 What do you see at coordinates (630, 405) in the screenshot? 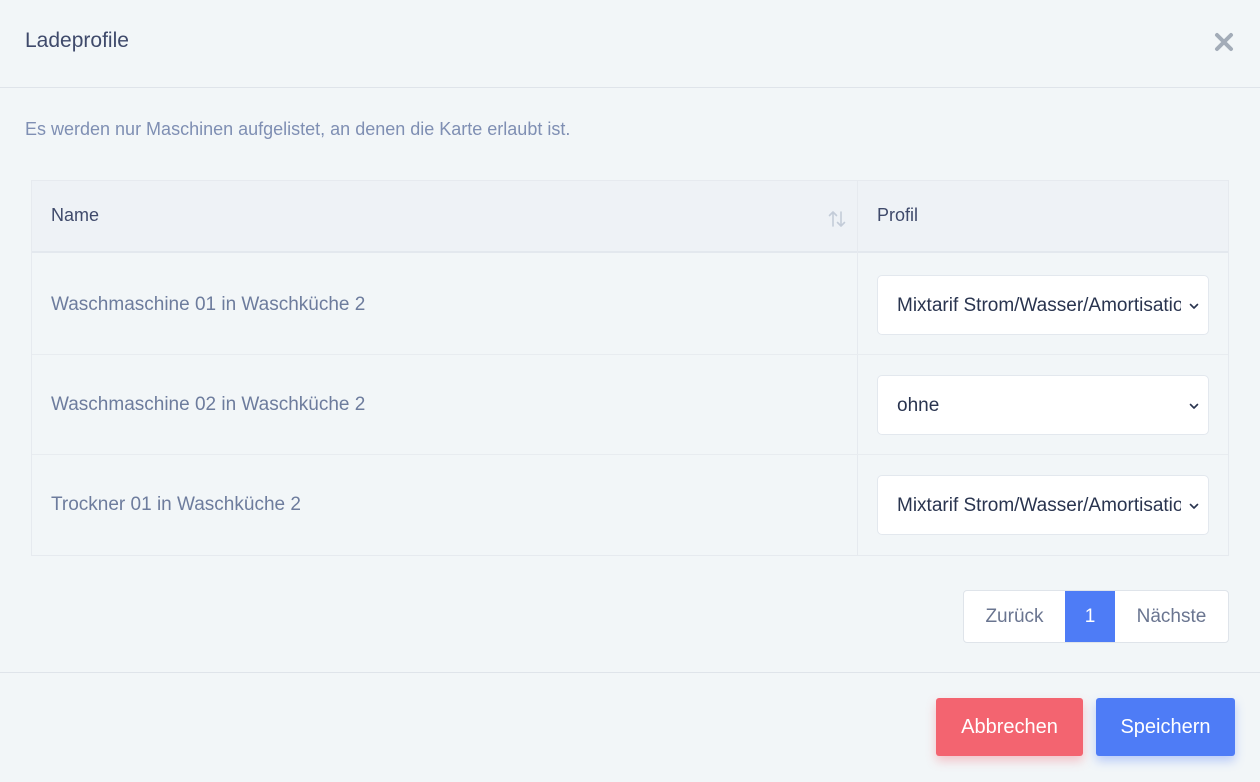
I see `table-row: Waschmaschine 02 in Waschküche 2 ohne` at bounding box center [630, 405].